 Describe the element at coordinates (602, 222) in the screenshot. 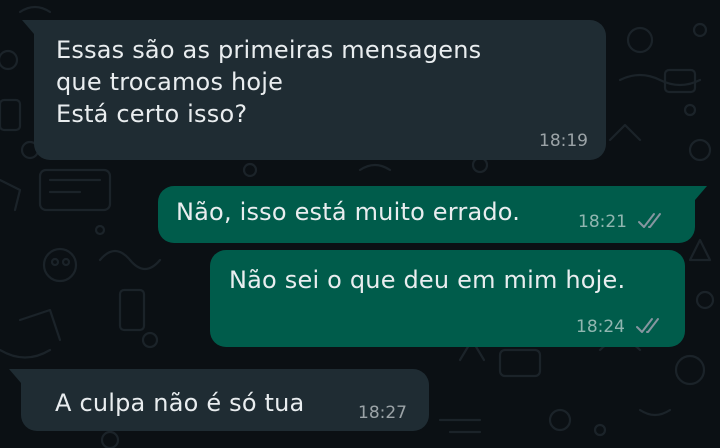

I see `message-time: 18:21` at that location.